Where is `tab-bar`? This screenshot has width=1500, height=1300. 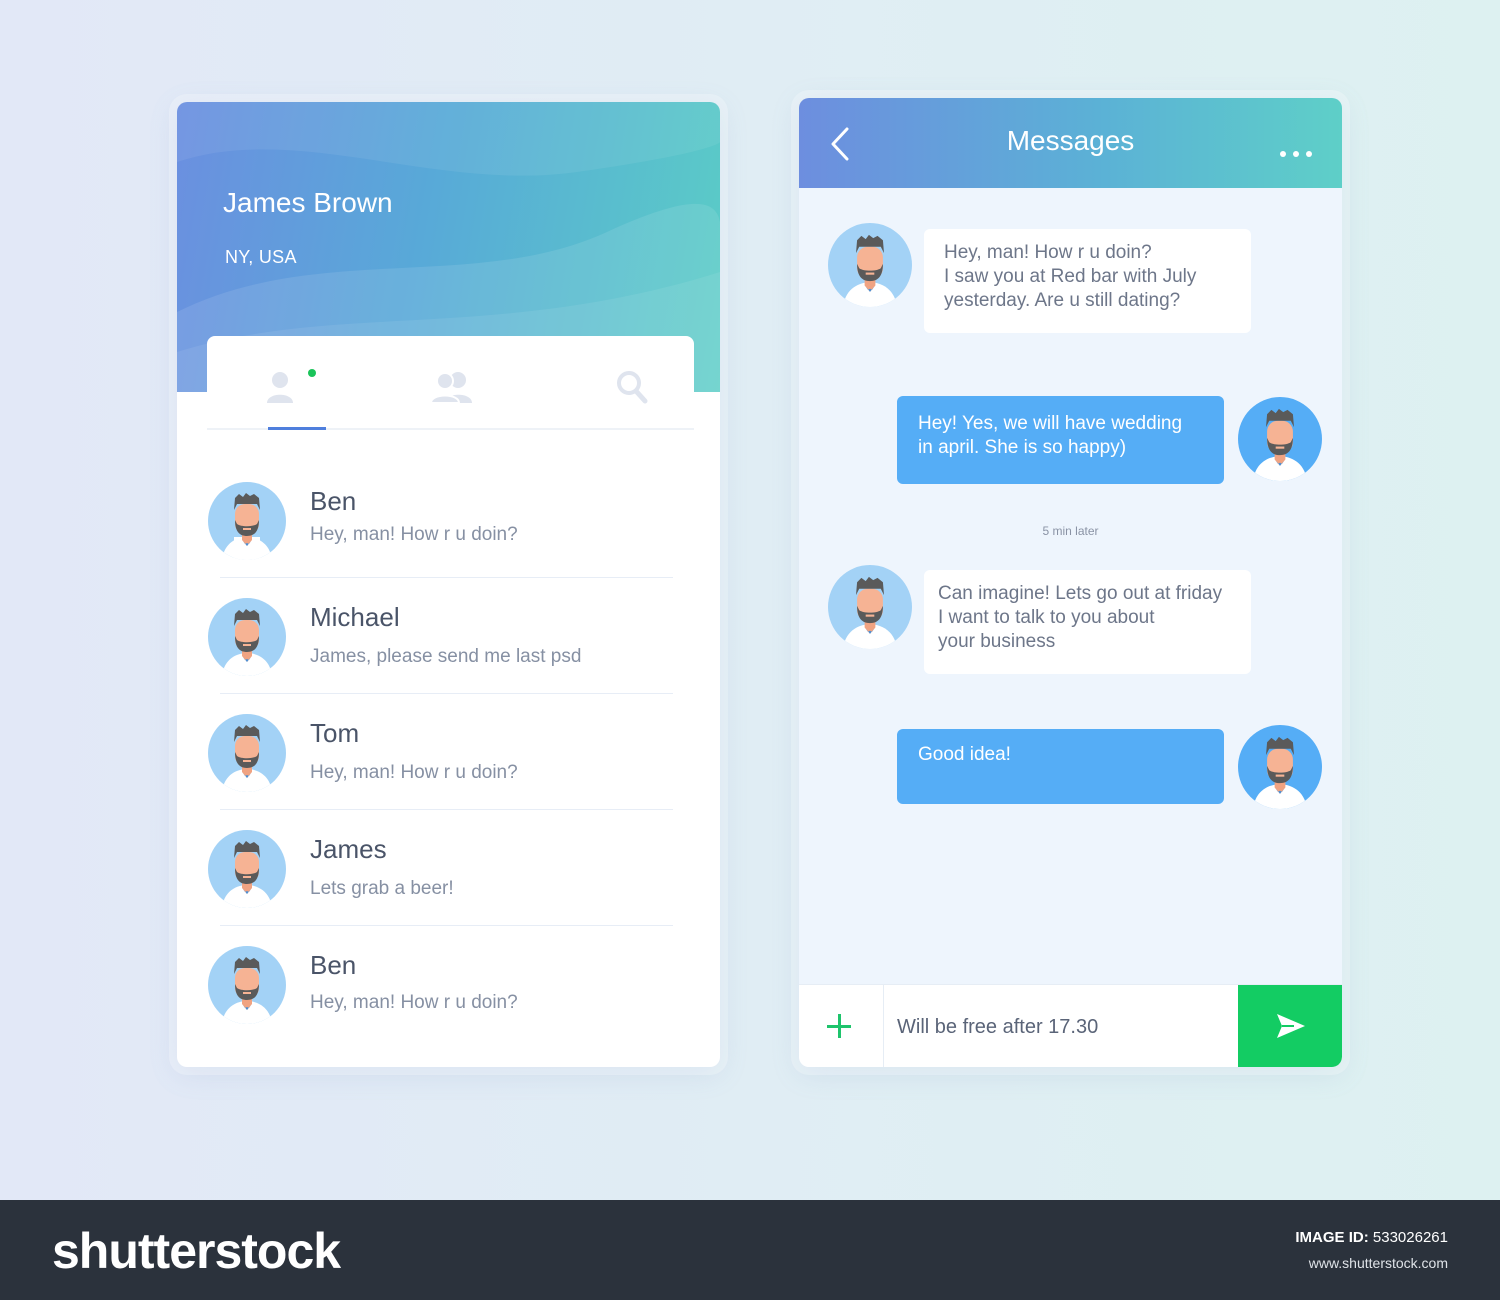
tab-bar is located at coordinates (450, 383).